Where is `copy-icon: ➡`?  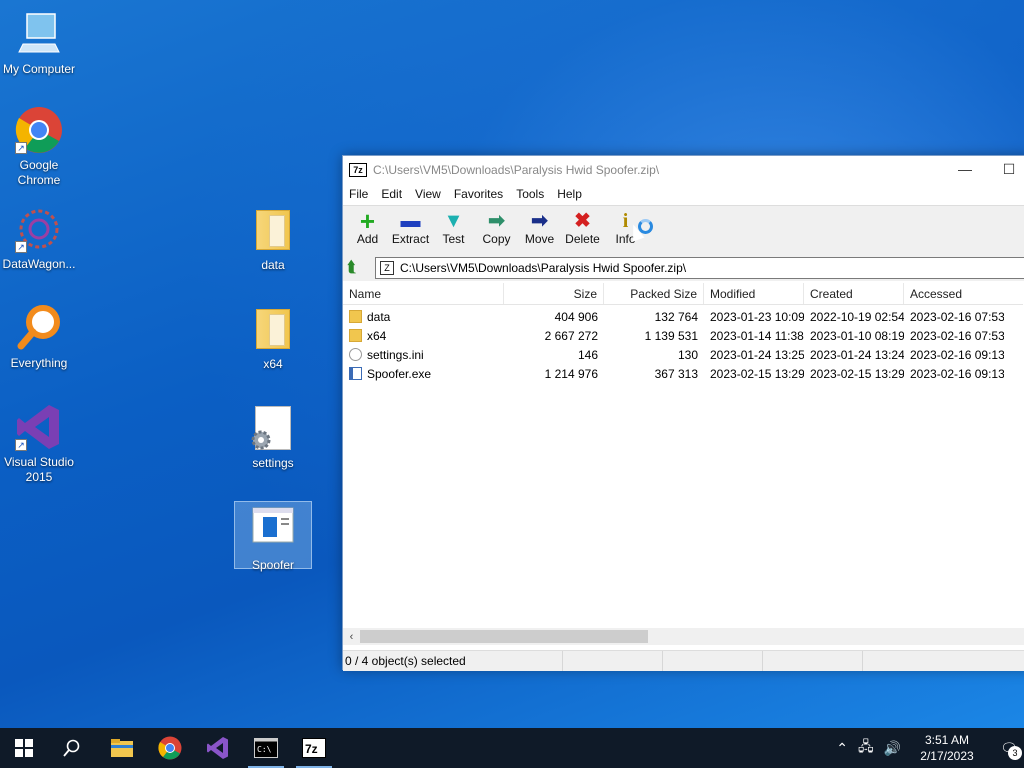 copy-icon: ➡ is located at coordinates (496, 221).